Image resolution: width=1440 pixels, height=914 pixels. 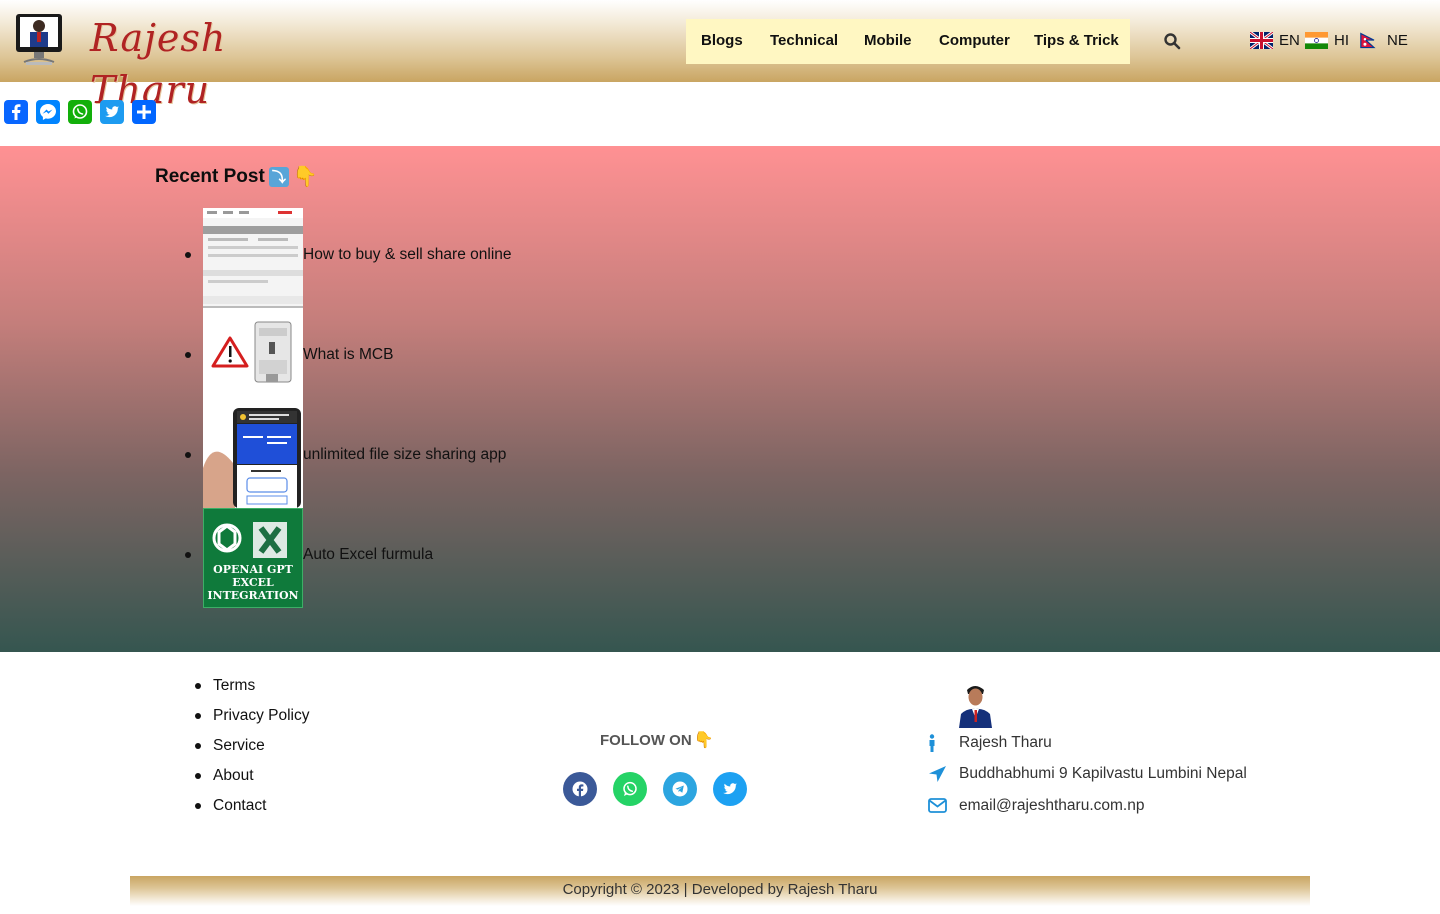 What do you see at coordinates (368, 555) in the screenshot?
I see `post-title: Auto Excel furmula` at bounding box center [368, 555].